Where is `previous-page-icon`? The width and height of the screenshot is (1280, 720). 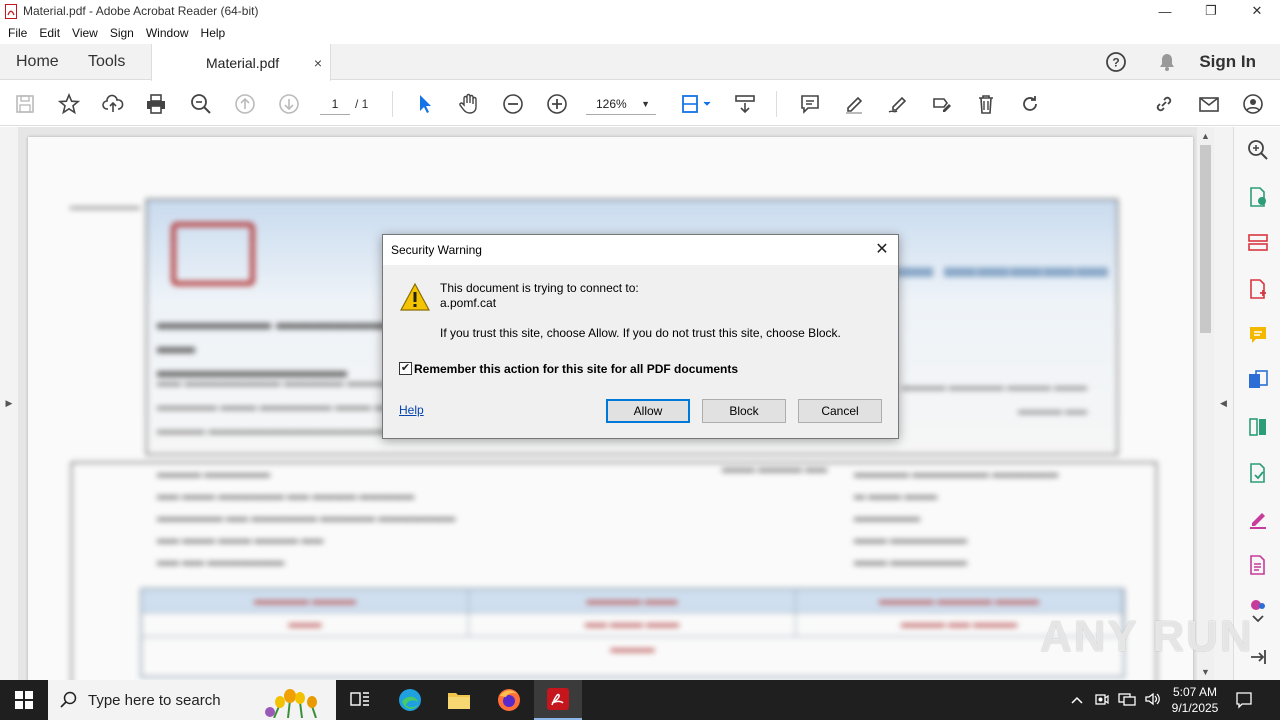 previous-page-icon is located at coordinates (245, 104).